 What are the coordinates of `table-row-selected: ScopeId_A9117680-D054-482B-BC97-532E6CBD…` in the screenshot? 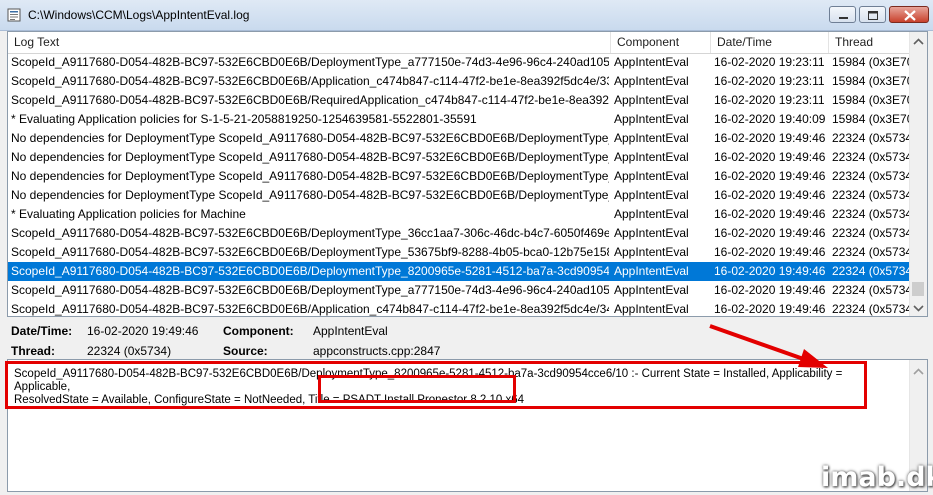 It's located at (459, 271).